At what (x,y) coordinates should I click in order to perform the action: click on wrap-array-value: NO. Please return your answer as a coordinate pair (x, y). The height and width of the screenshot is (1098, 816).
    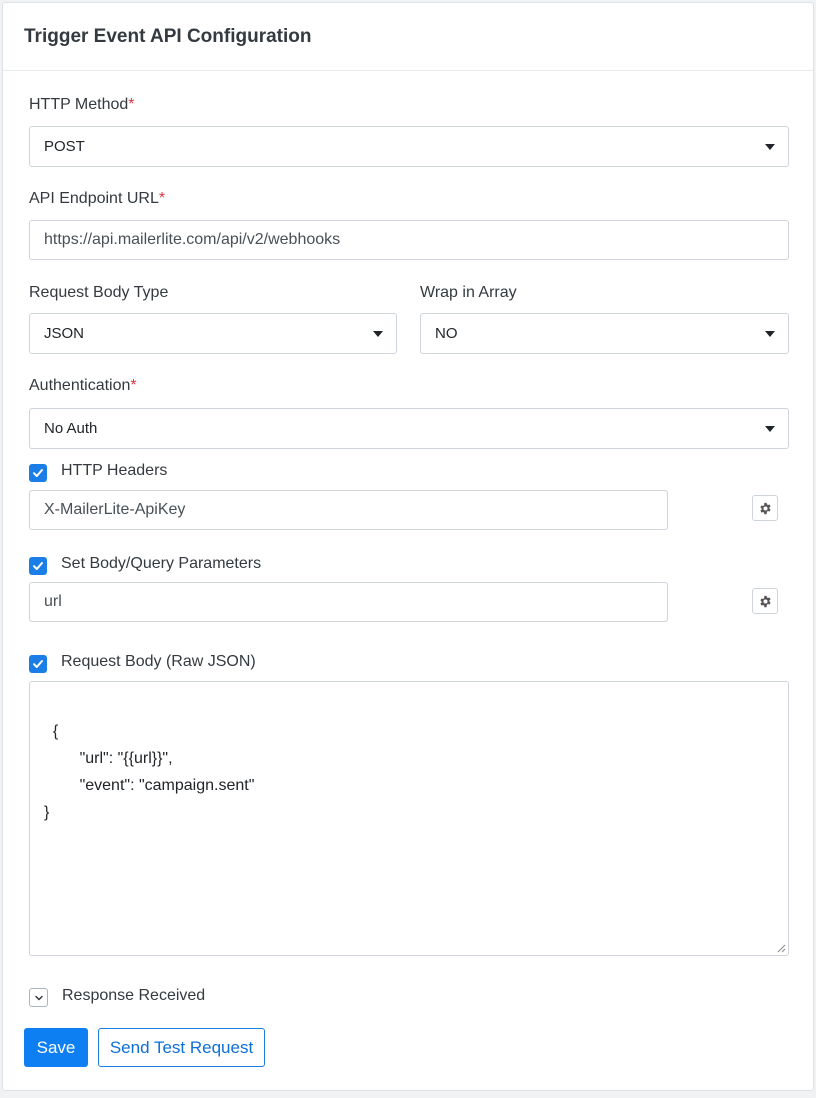
    Looking at the image, I should click on (446, 333).